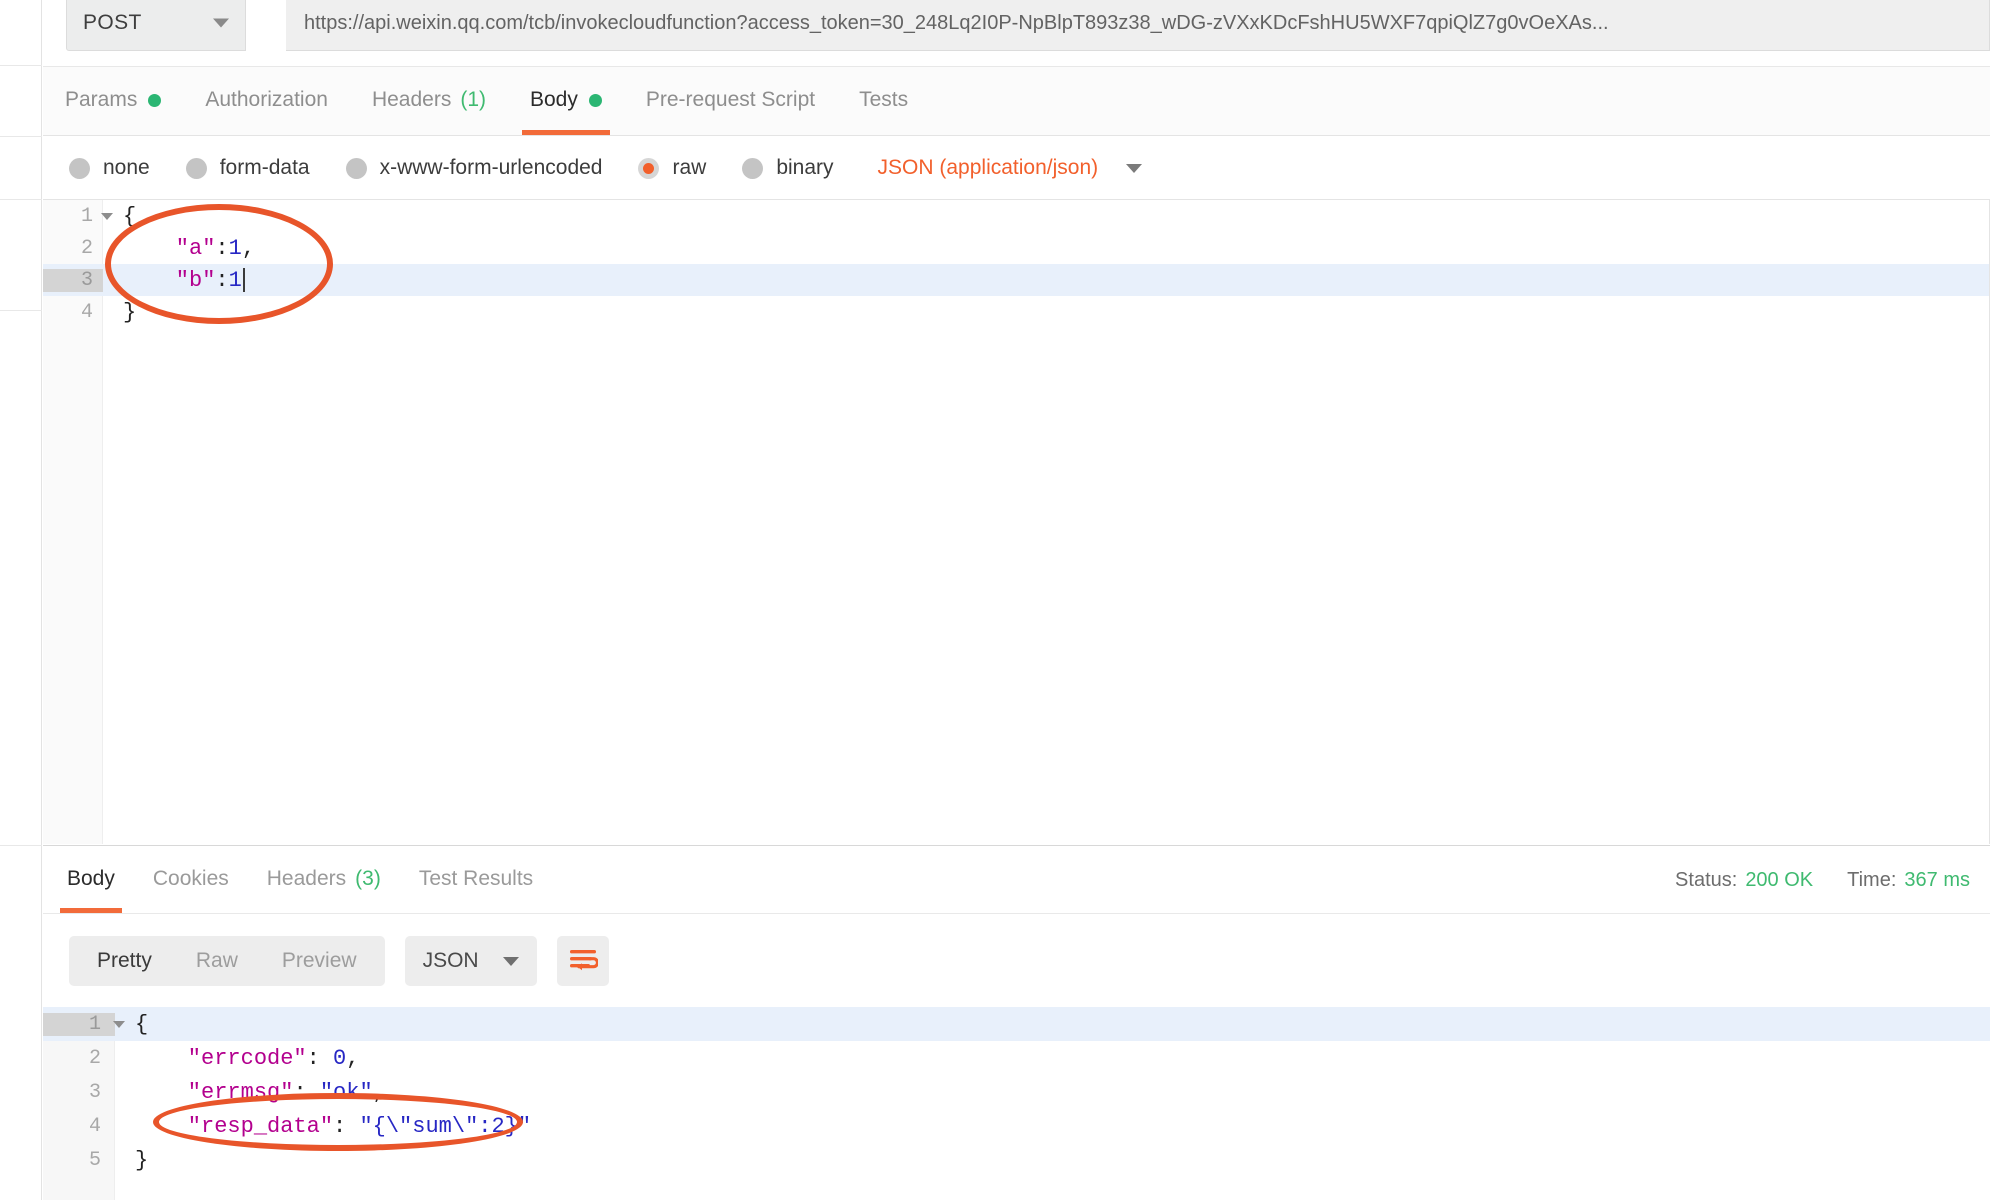  Describe the element at coordinates (155, 100) in the screenshot. I see `params-dot-icon` at that location.